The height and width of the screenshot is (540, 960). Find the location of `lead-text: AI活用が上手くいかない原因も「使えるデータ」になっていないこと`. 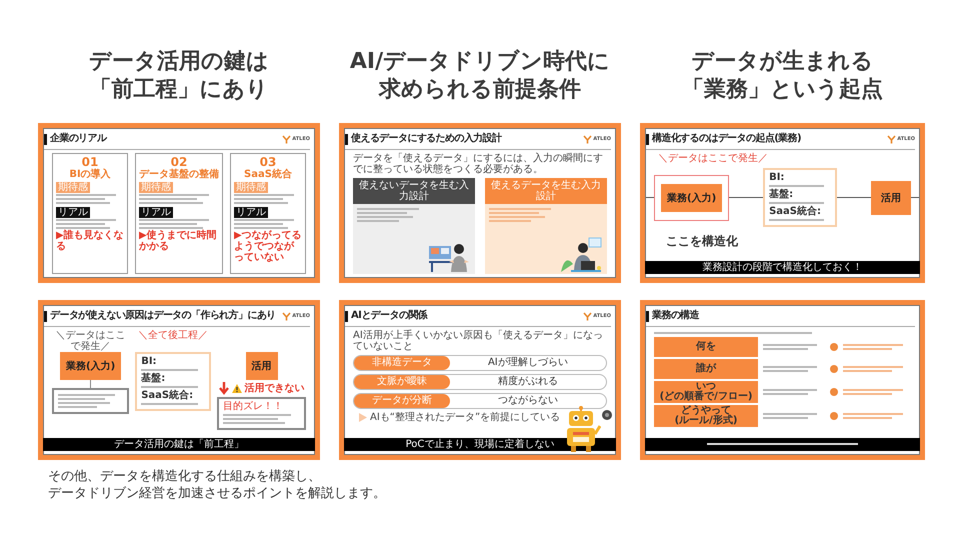

lead-text: AI活用が上手くいかない原因も「使えるデータ」になっていないこと is located at coordinates (478, 341).